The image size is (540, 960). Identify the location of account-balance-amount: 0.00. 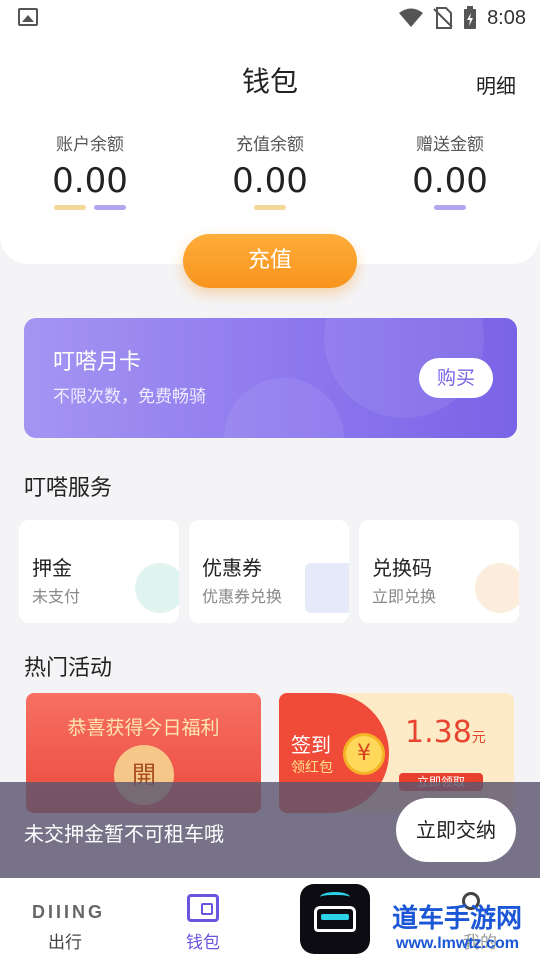
(90, 181).